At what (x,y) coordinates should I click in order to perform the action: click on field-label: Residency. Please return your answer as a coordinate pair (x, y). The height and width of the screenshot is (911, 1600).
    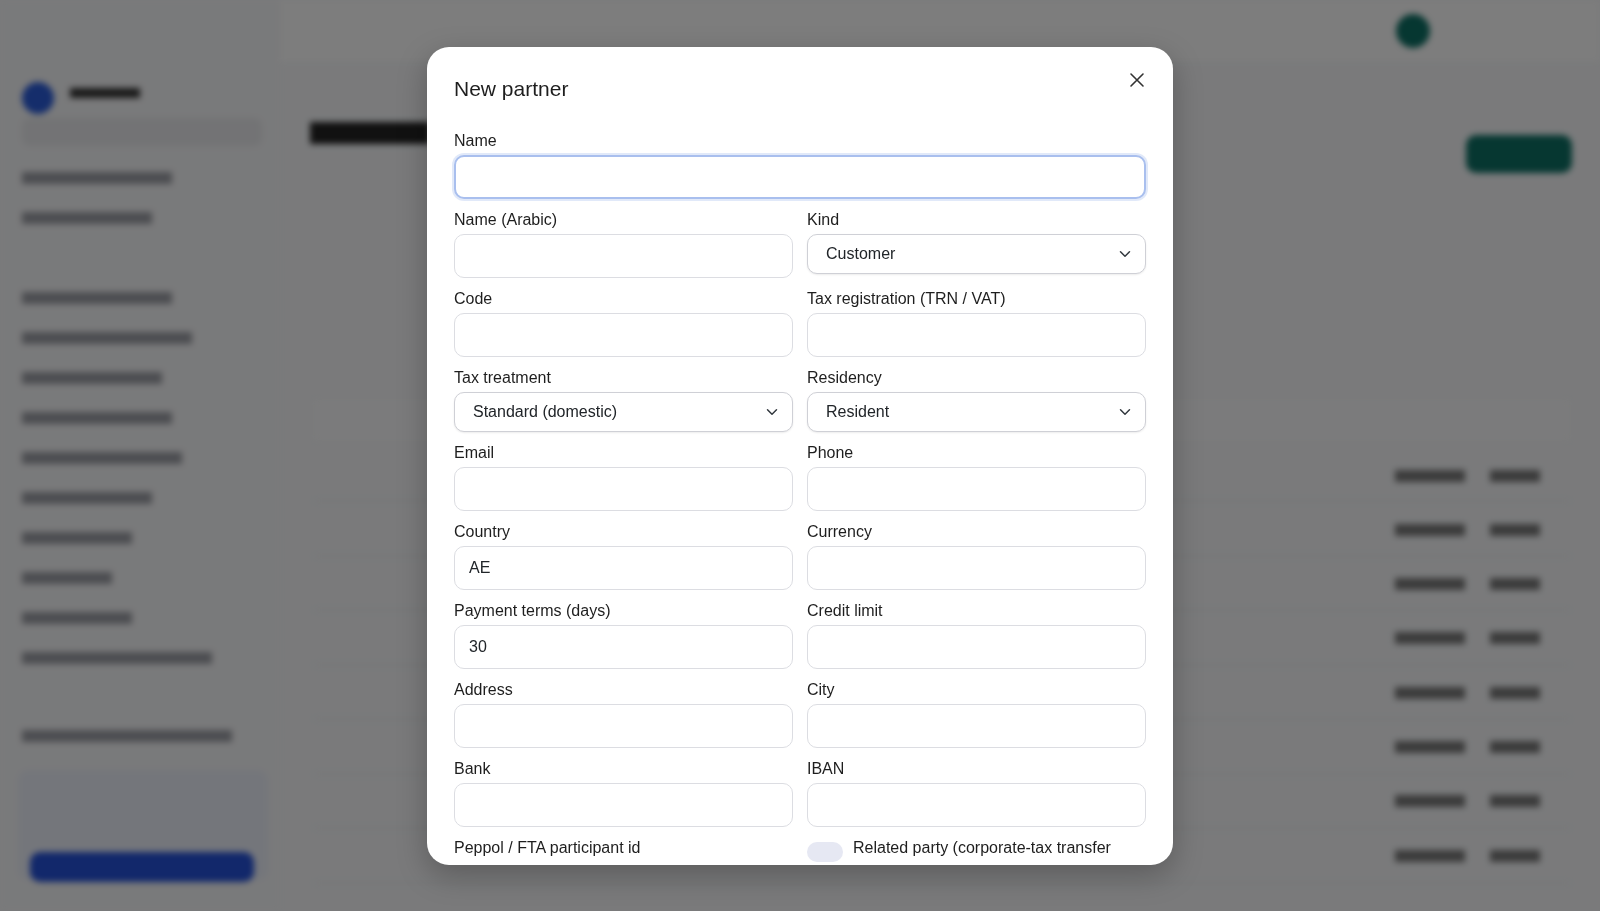
    Looking at the image, I should click on (845, 378).